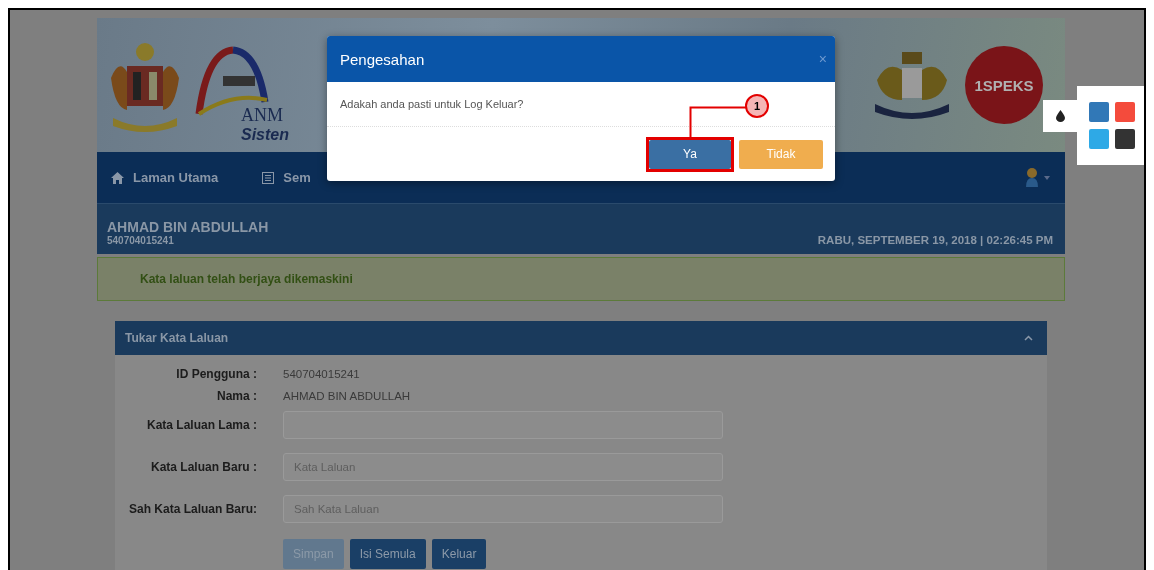 This screenshot has width=1154, height=570. I want to click on user-id: 540704015241, so click(141, 240).